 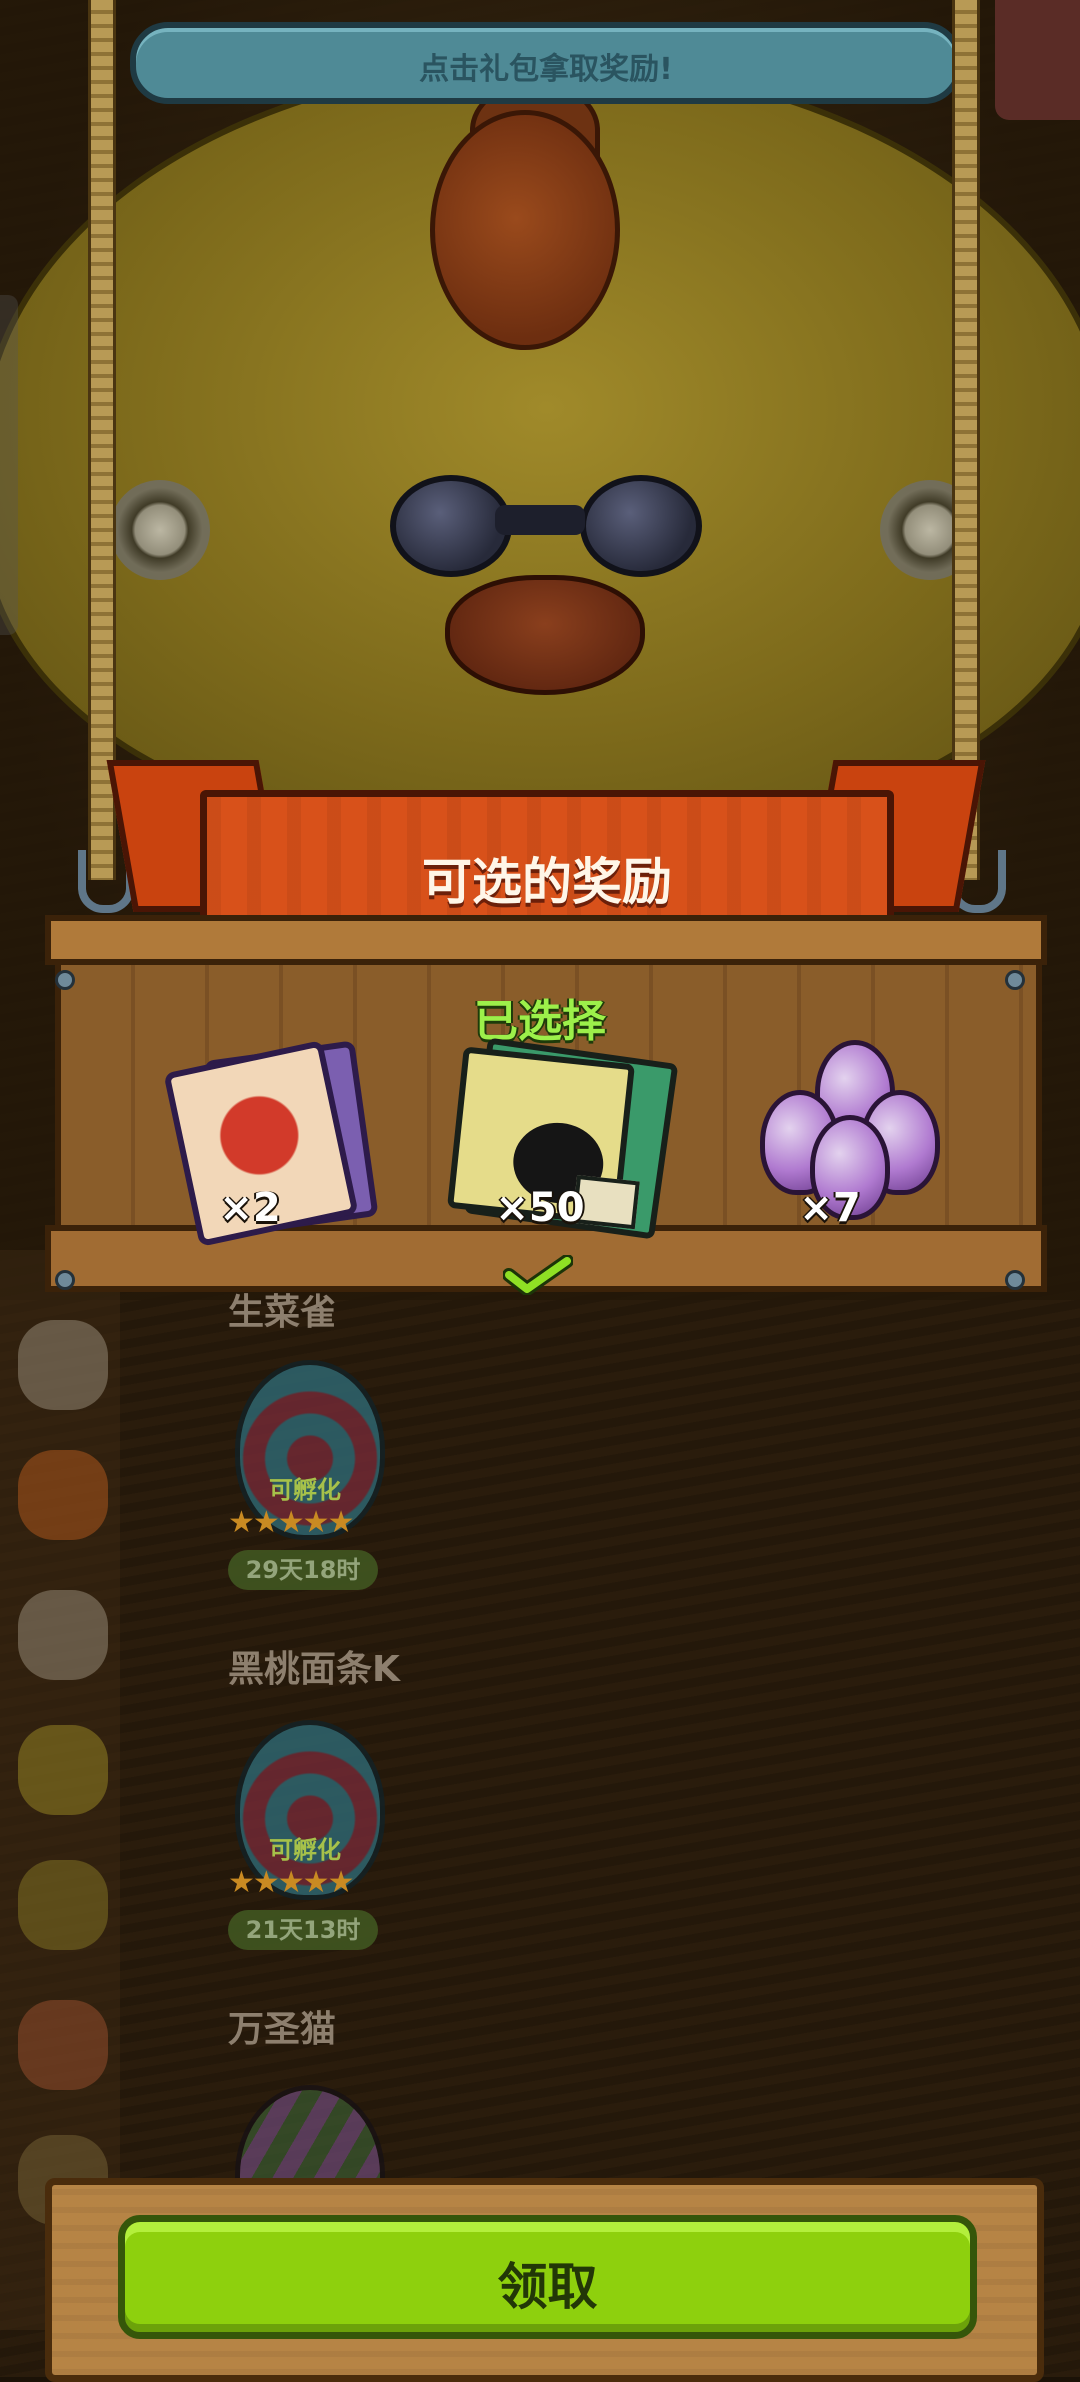 What do you see at coordinates (830, 1208) in the screenshot?
I see `reward-quantity: ×7` at bounding box center [830, 1208].